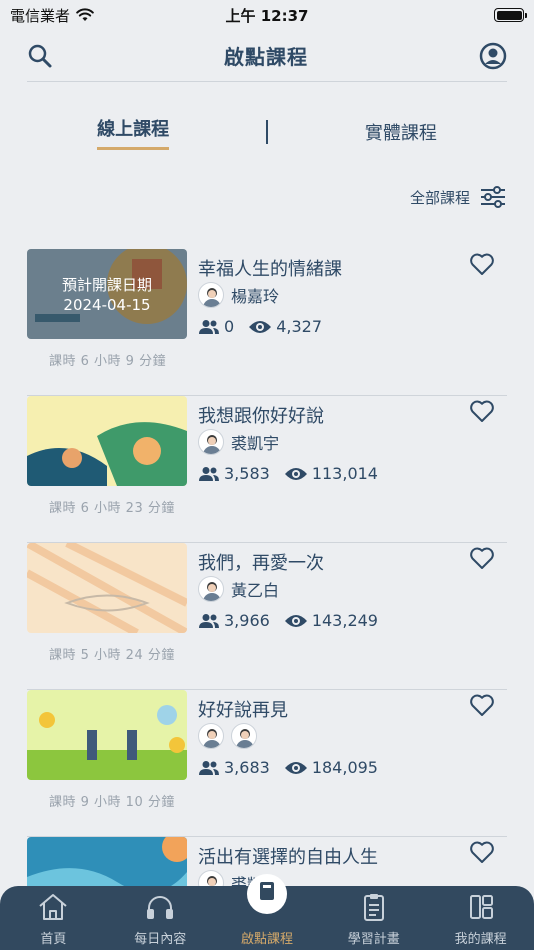 This screenshot has width=534, height=950. What do you see at coordinates (344, 767) in the screenshot?
I see `views-count: 184,095` at bounding box center [344, 767].